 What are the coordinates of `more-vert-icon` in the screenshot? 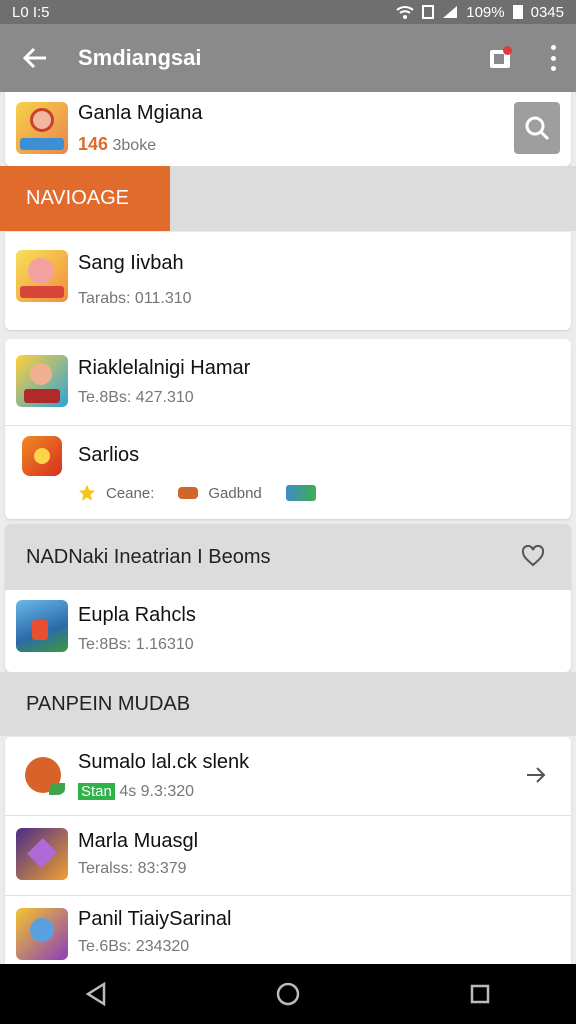 It's located at (553, 47).